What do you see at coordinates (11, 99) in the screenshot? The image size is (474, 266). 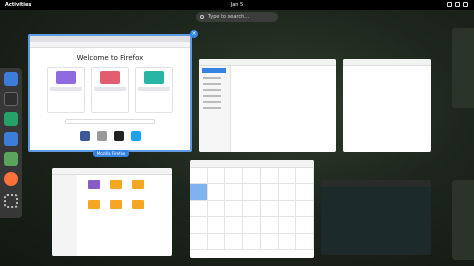 I see `terminal-icon` at bounding box center [11, 99].